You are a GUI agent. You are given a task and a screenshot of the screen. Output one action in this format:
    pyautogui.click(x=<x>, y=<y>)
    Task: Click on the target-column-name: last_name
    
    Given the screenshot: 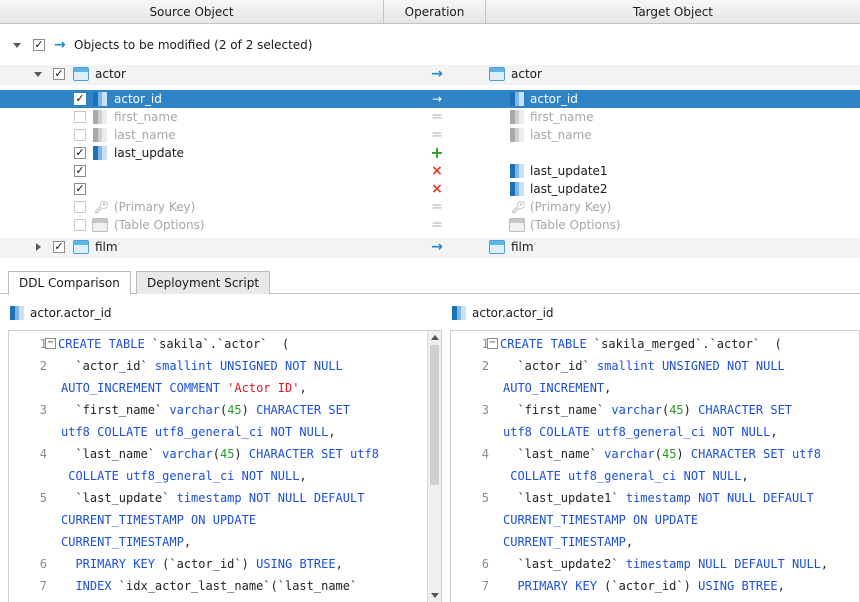 What is the action you would take?
    pyautogui.click(x=561, y=135)
    